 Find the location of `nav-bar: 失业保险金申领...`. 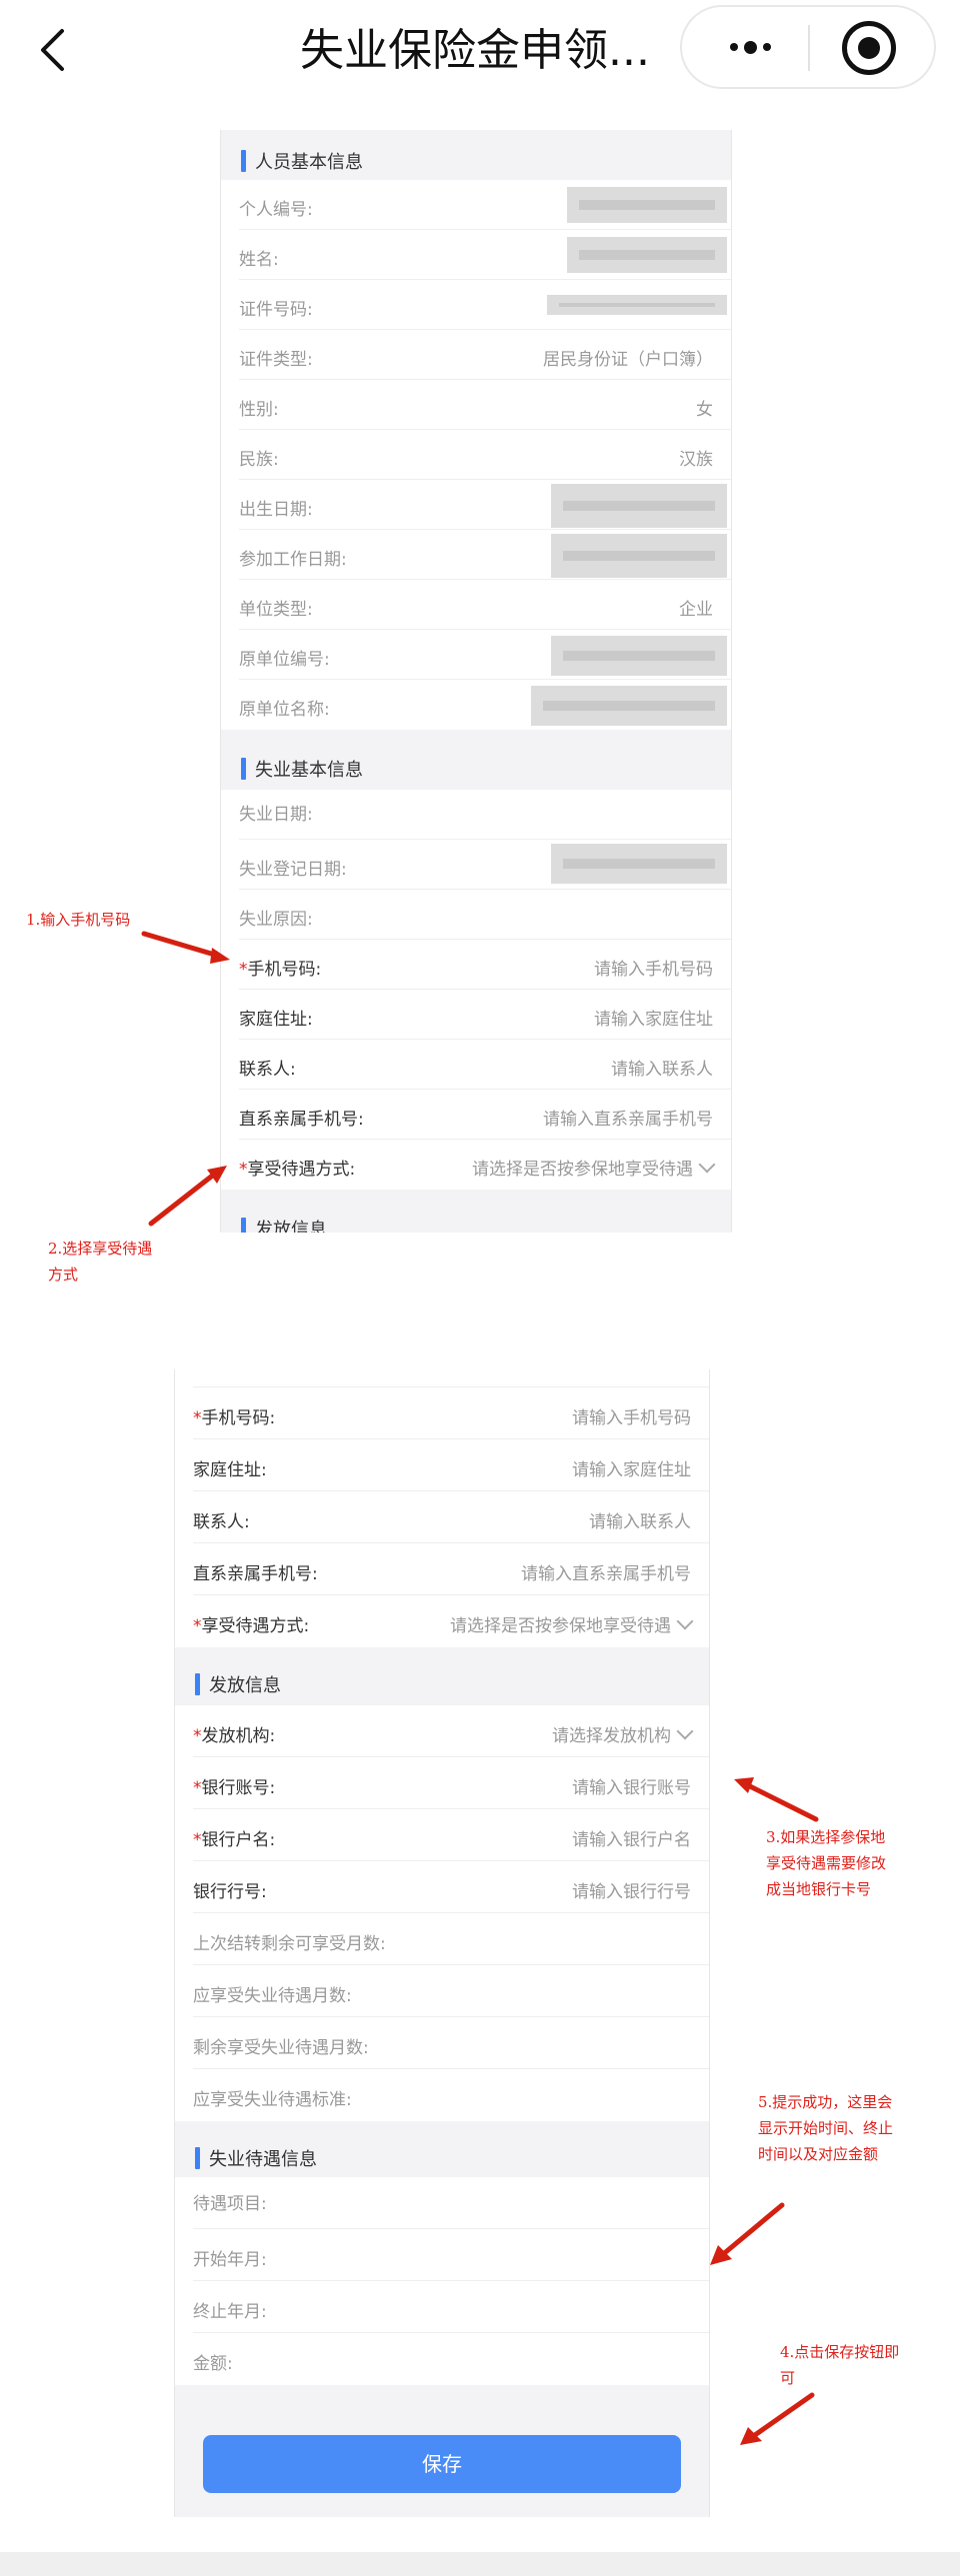

nav-bar: 失业保险金申领... is located at coordinates (480, 50).